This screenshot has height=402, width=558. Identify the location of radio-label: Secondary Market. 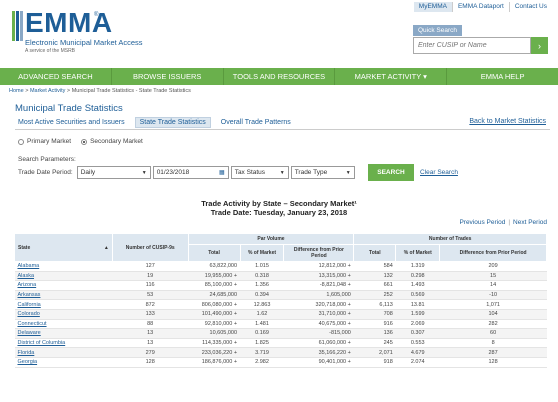
(116, 141).